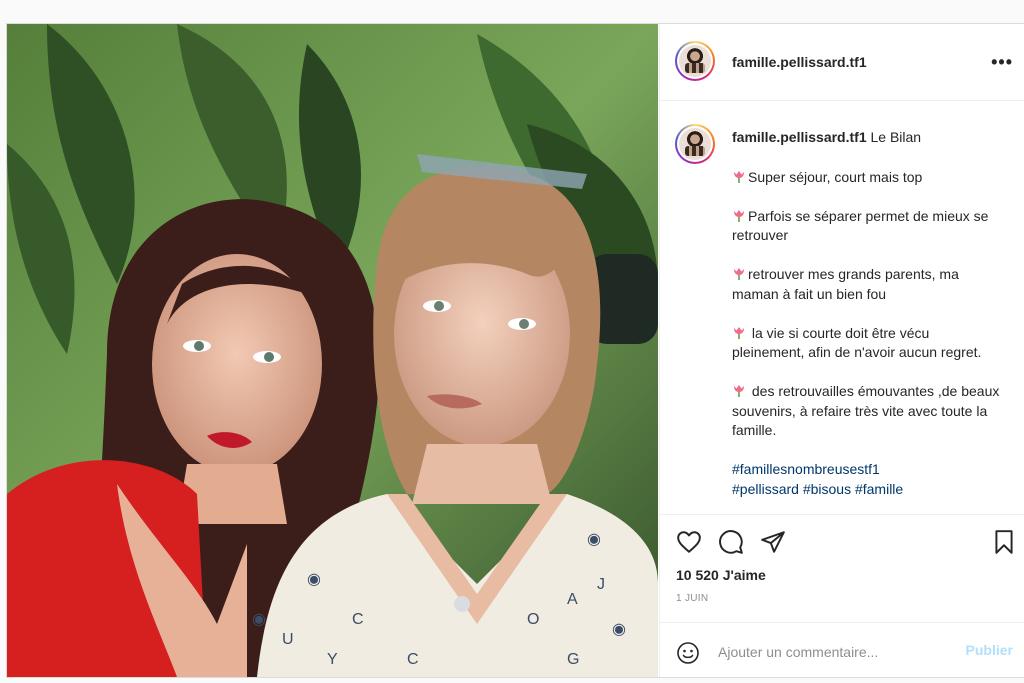 The width and height of the screenshot is (1024, 683). I want to click on post-header: famille.pellissard.tf1 •••, so click(842, 62).